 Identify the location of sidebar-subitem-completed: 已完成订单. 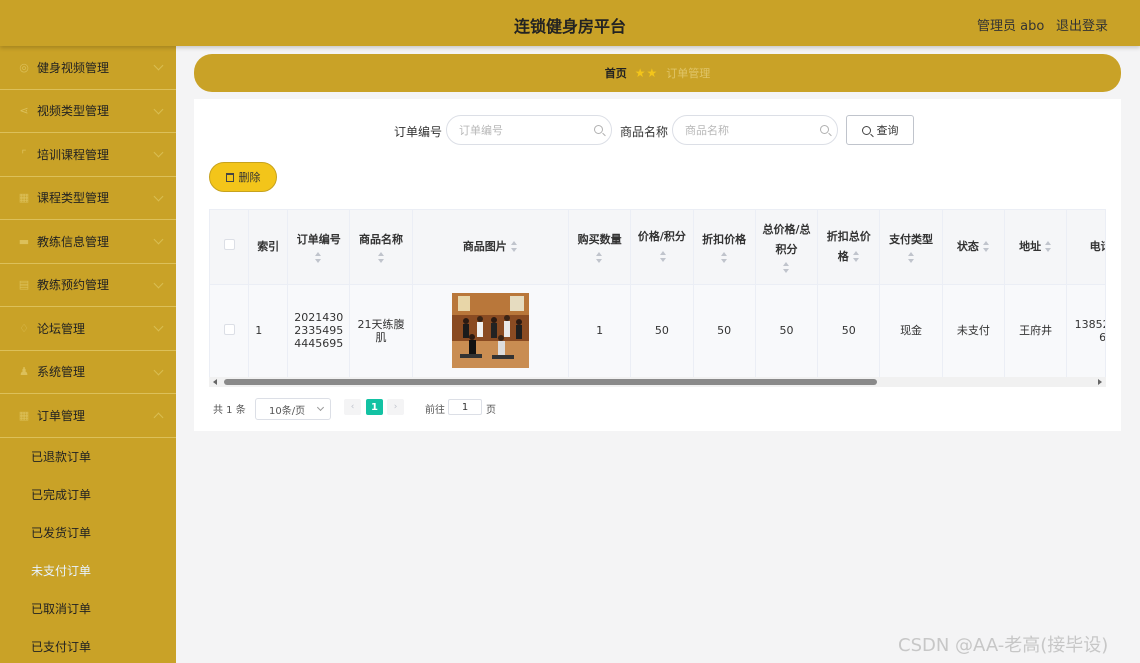
(88, 495).